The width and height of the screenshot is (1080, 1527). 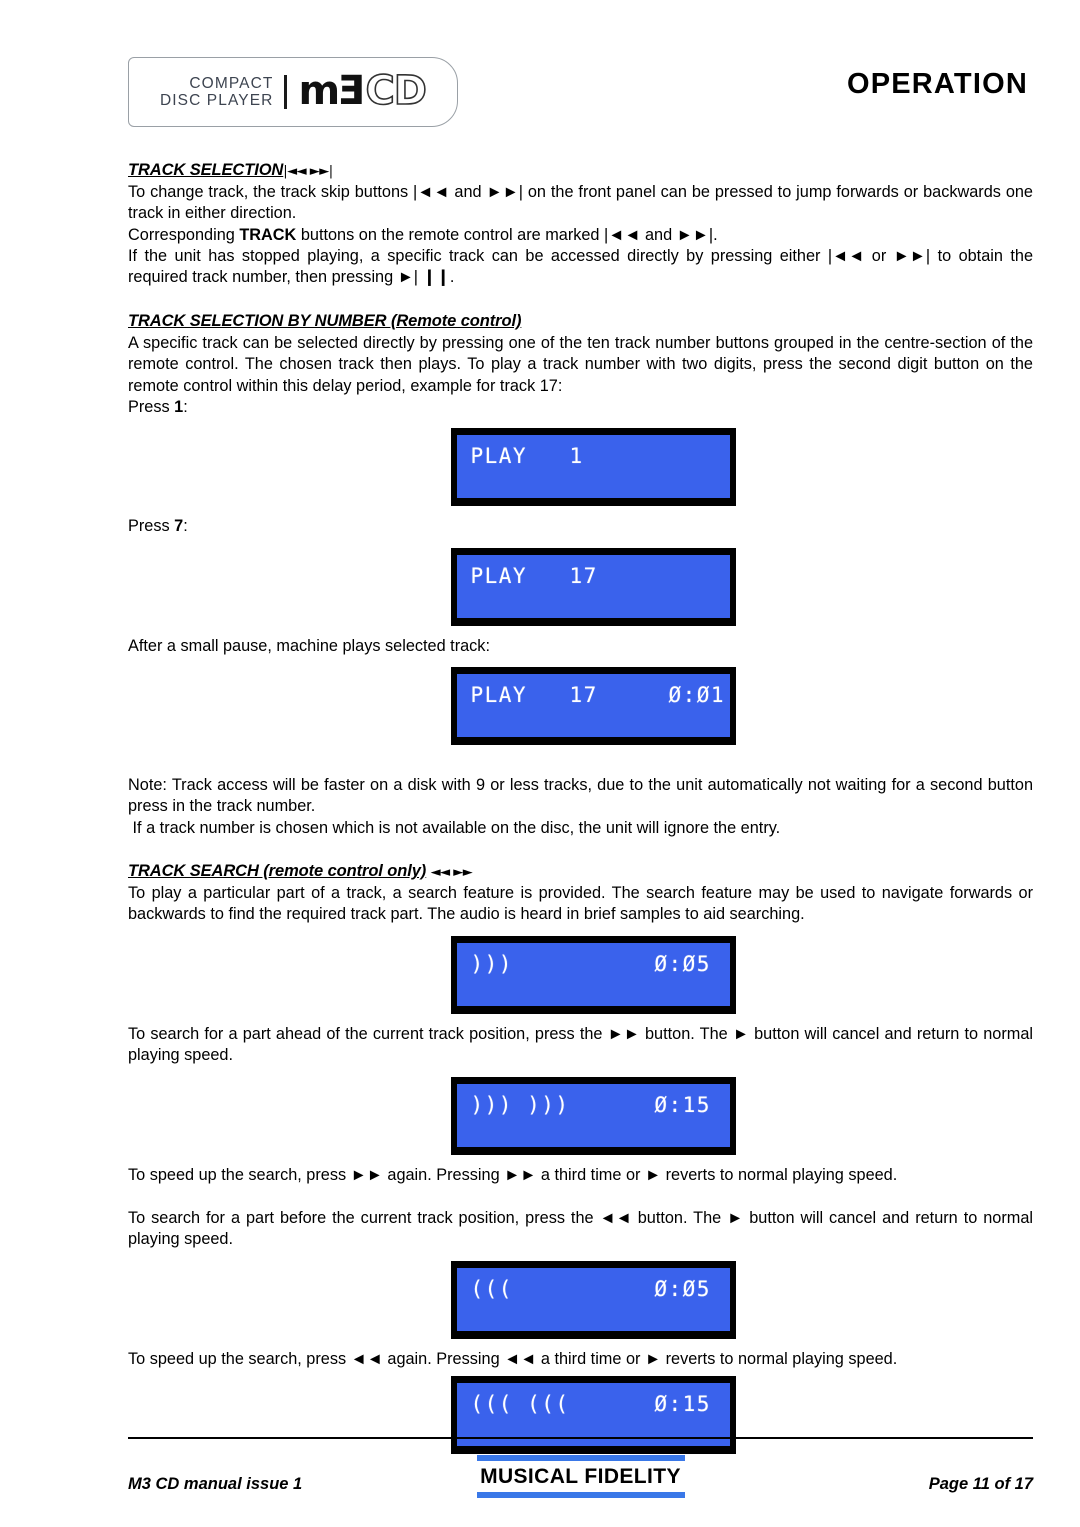 What do you see at coordinates (151, 526) in the screenshot?
I see `press-7-pre: Press` at bounding box center [151, 526].